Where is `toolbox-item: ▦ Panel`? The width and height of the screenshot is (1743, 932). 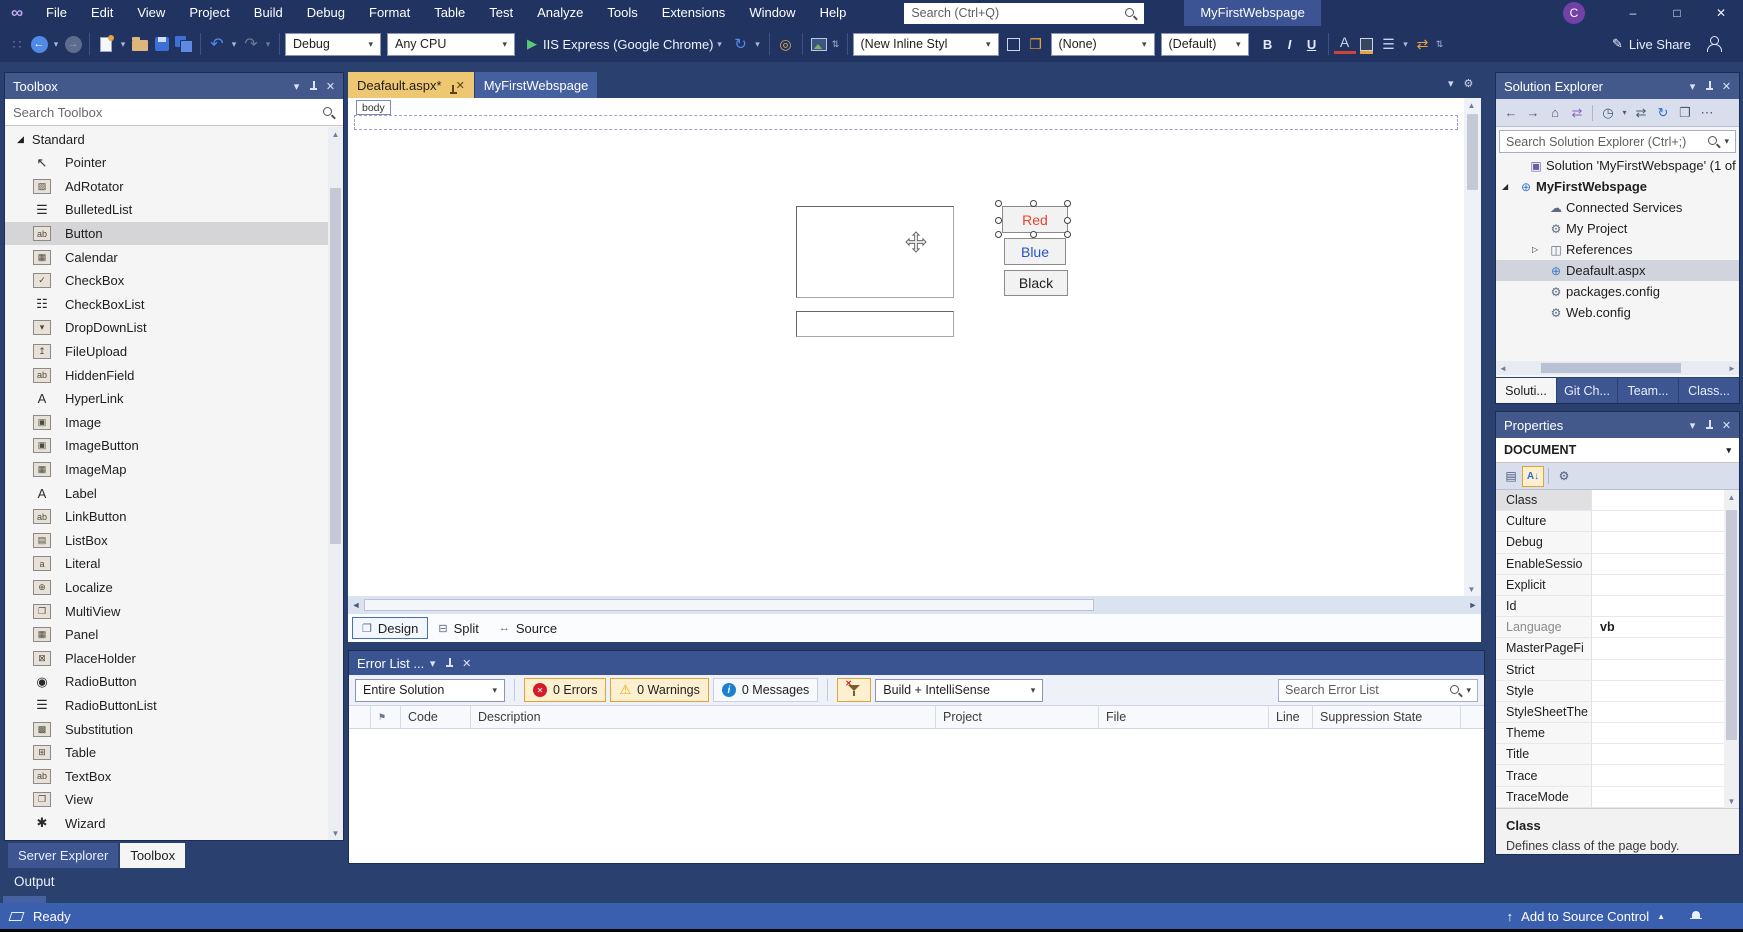 toolbox-item: ▦ Panel is located at coordinates (174, 635).